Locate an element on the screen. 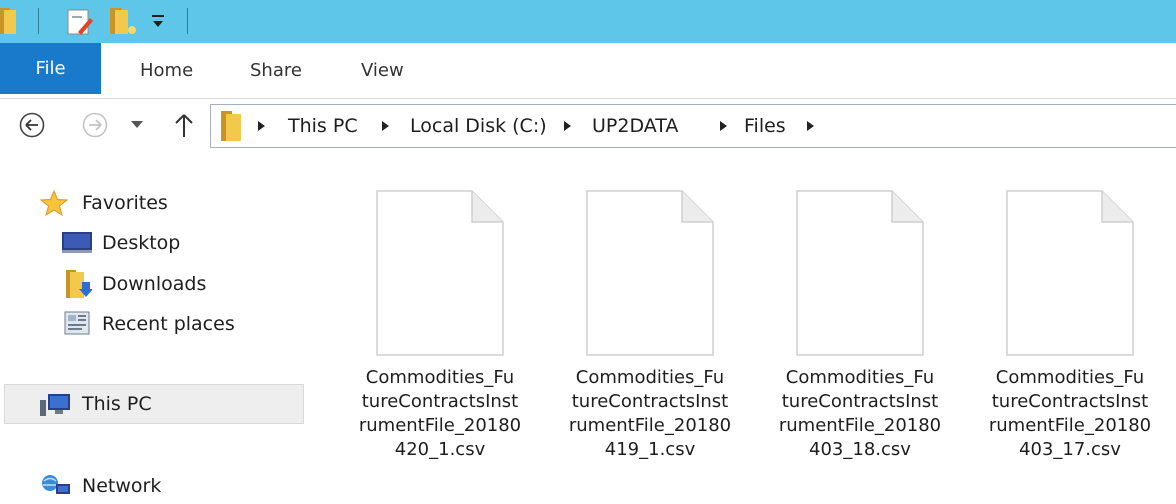 This screenshot has width=1176, height=504. address-bar: This PC Local Disk (C:) UP2DATA Files is located at coordinates (693, 126).